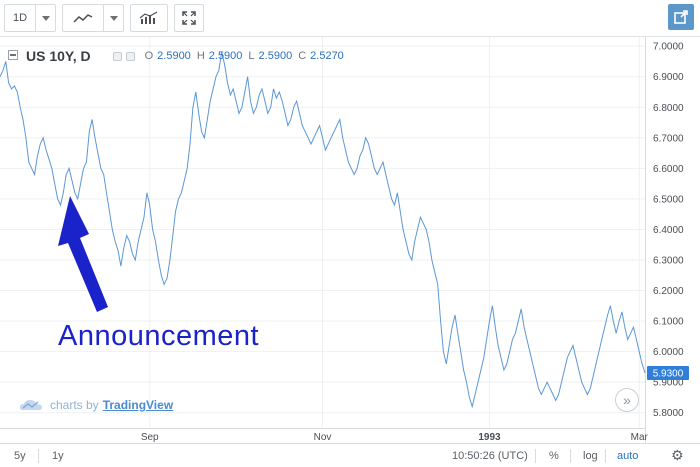 Image resolution: width=700 pixels, height=467 pixels. What do you see at coordinates (117, 56) in the screenshot?
I see `eye-icon` at bounding box center [117, 56].